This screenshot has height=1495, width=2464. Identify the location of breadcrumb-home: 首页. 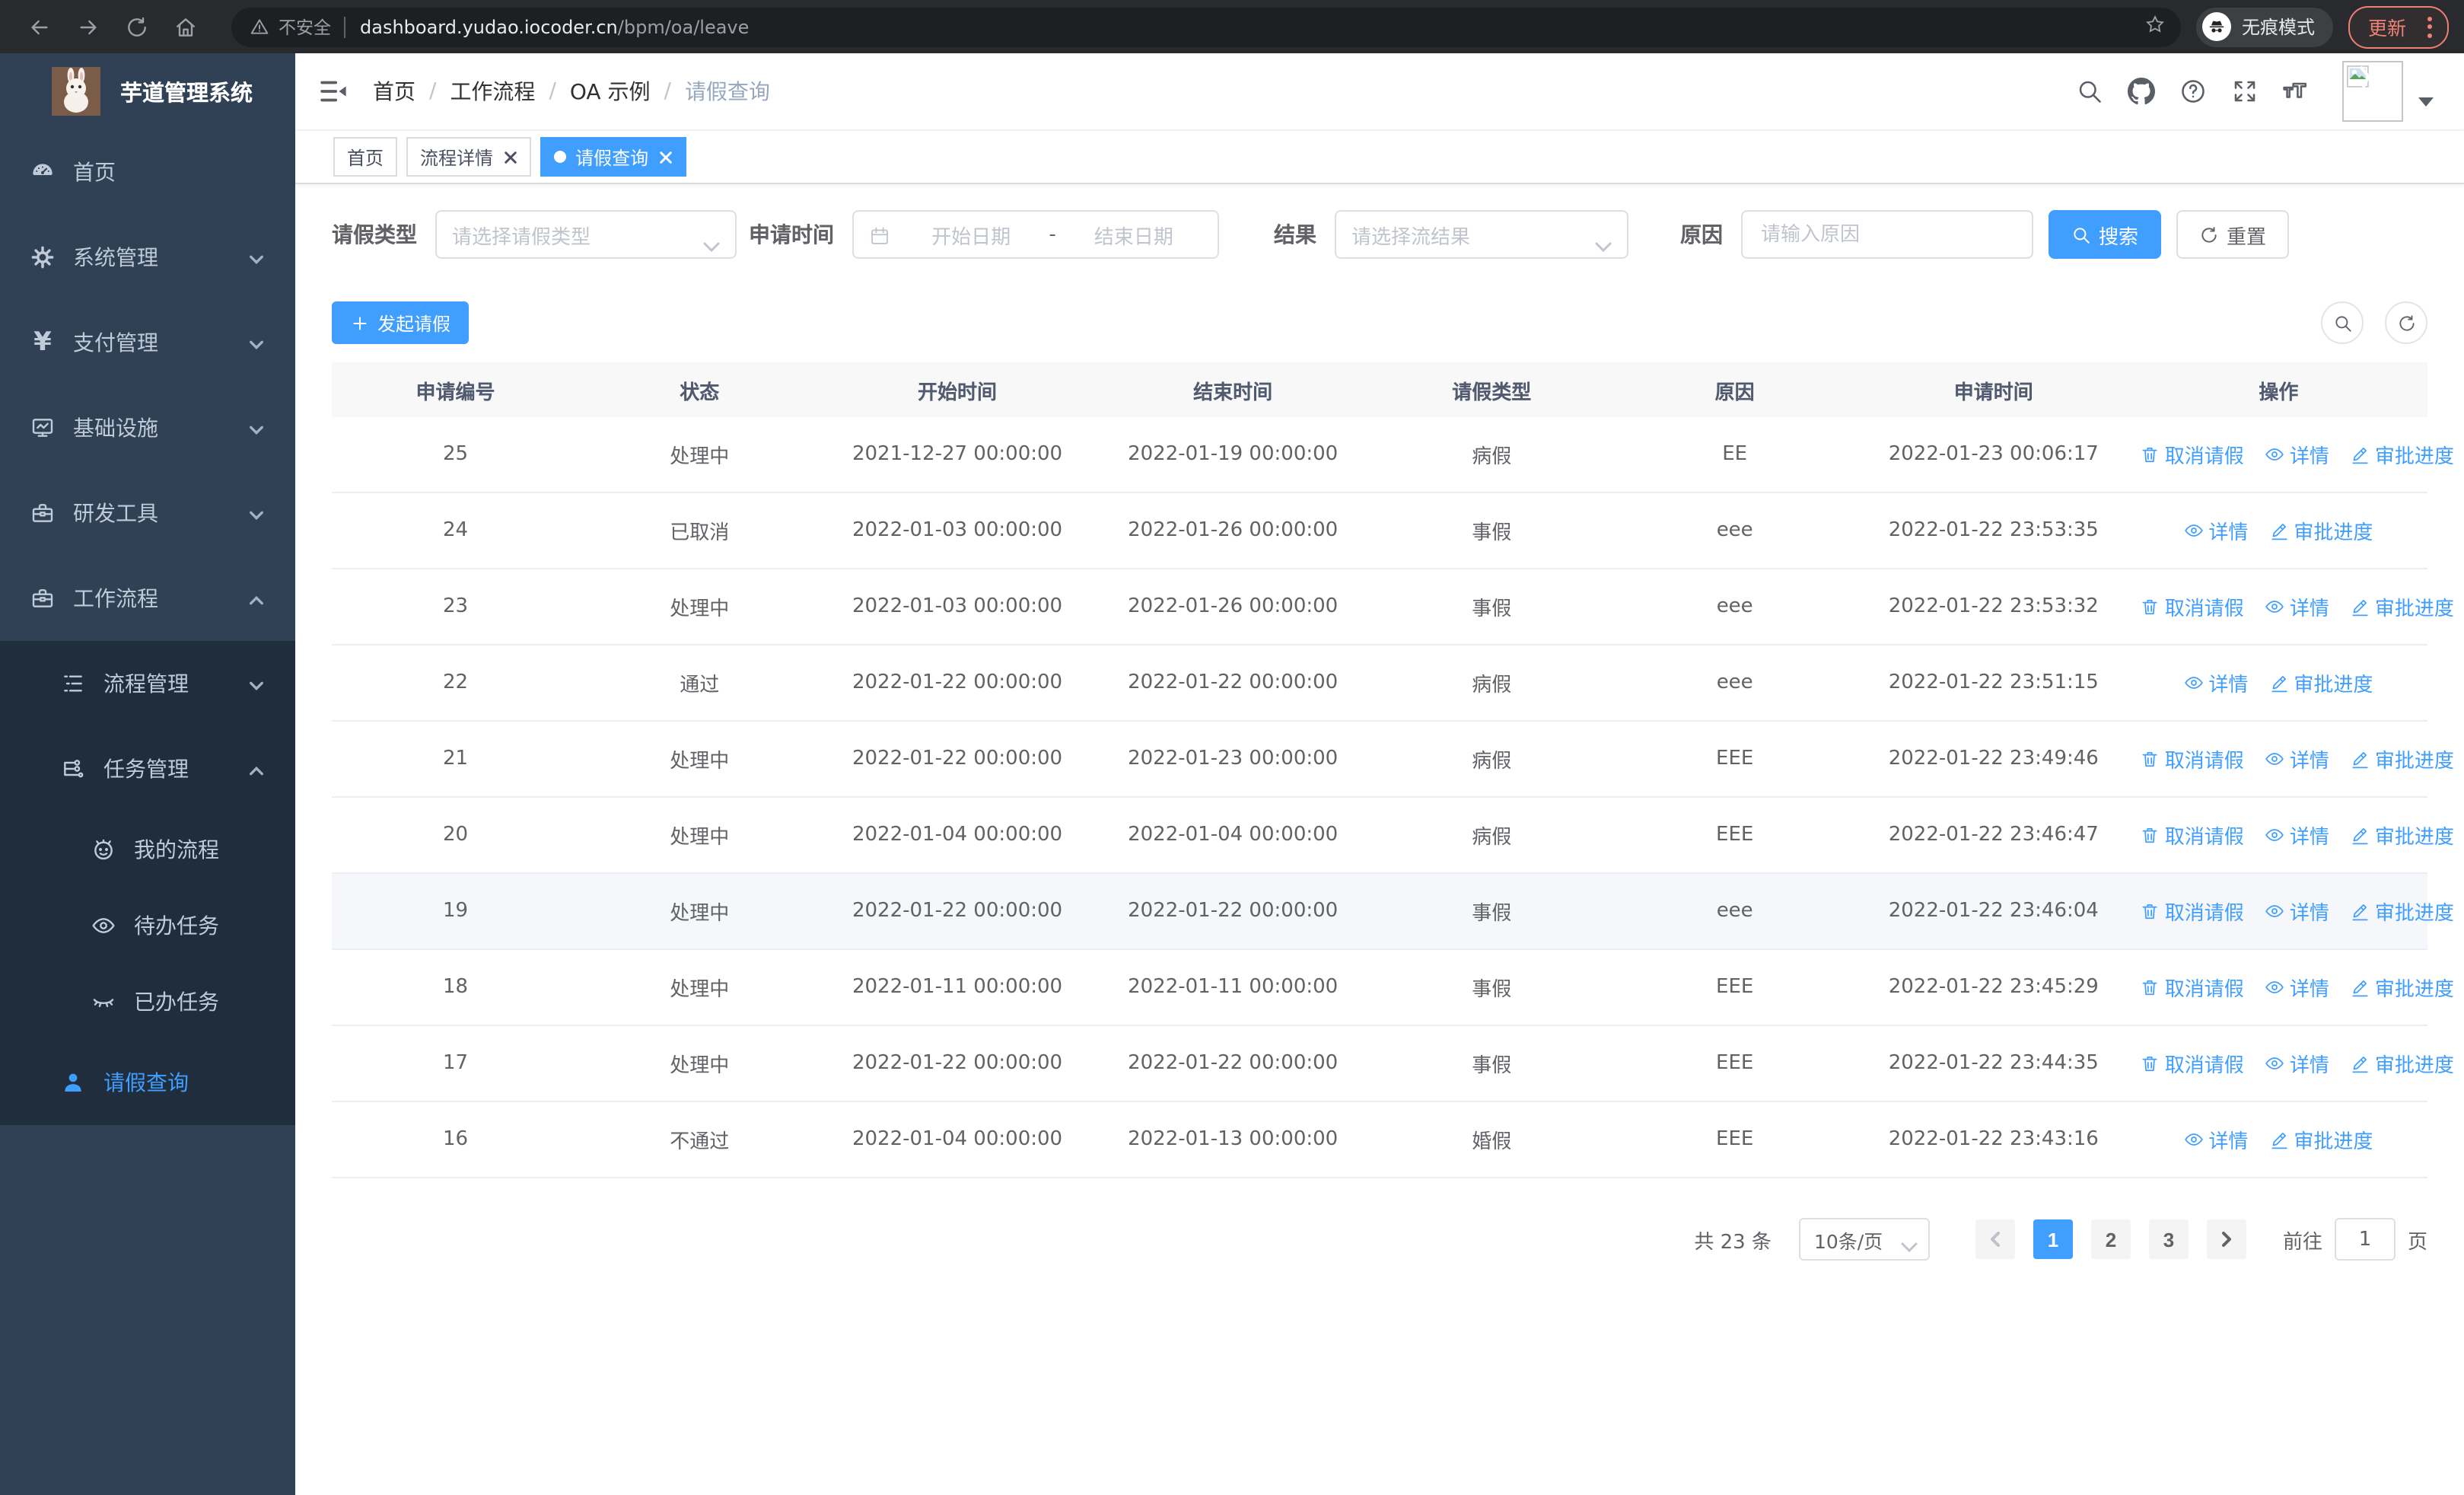
(394, 92).